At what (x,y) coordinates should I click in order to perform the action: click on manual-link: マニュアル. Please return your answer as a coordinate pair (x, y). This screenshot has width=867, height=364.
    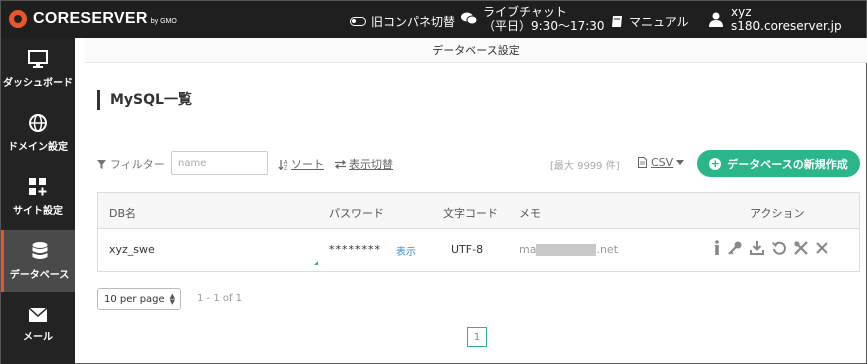
    Looking at the image, I should click on (650, 21).